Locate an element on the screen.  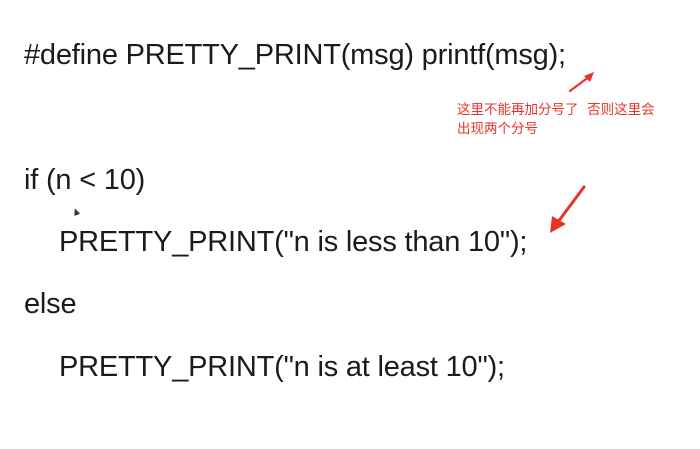
code-line-if: if (n < 10) is located at coordinates (85, 180).